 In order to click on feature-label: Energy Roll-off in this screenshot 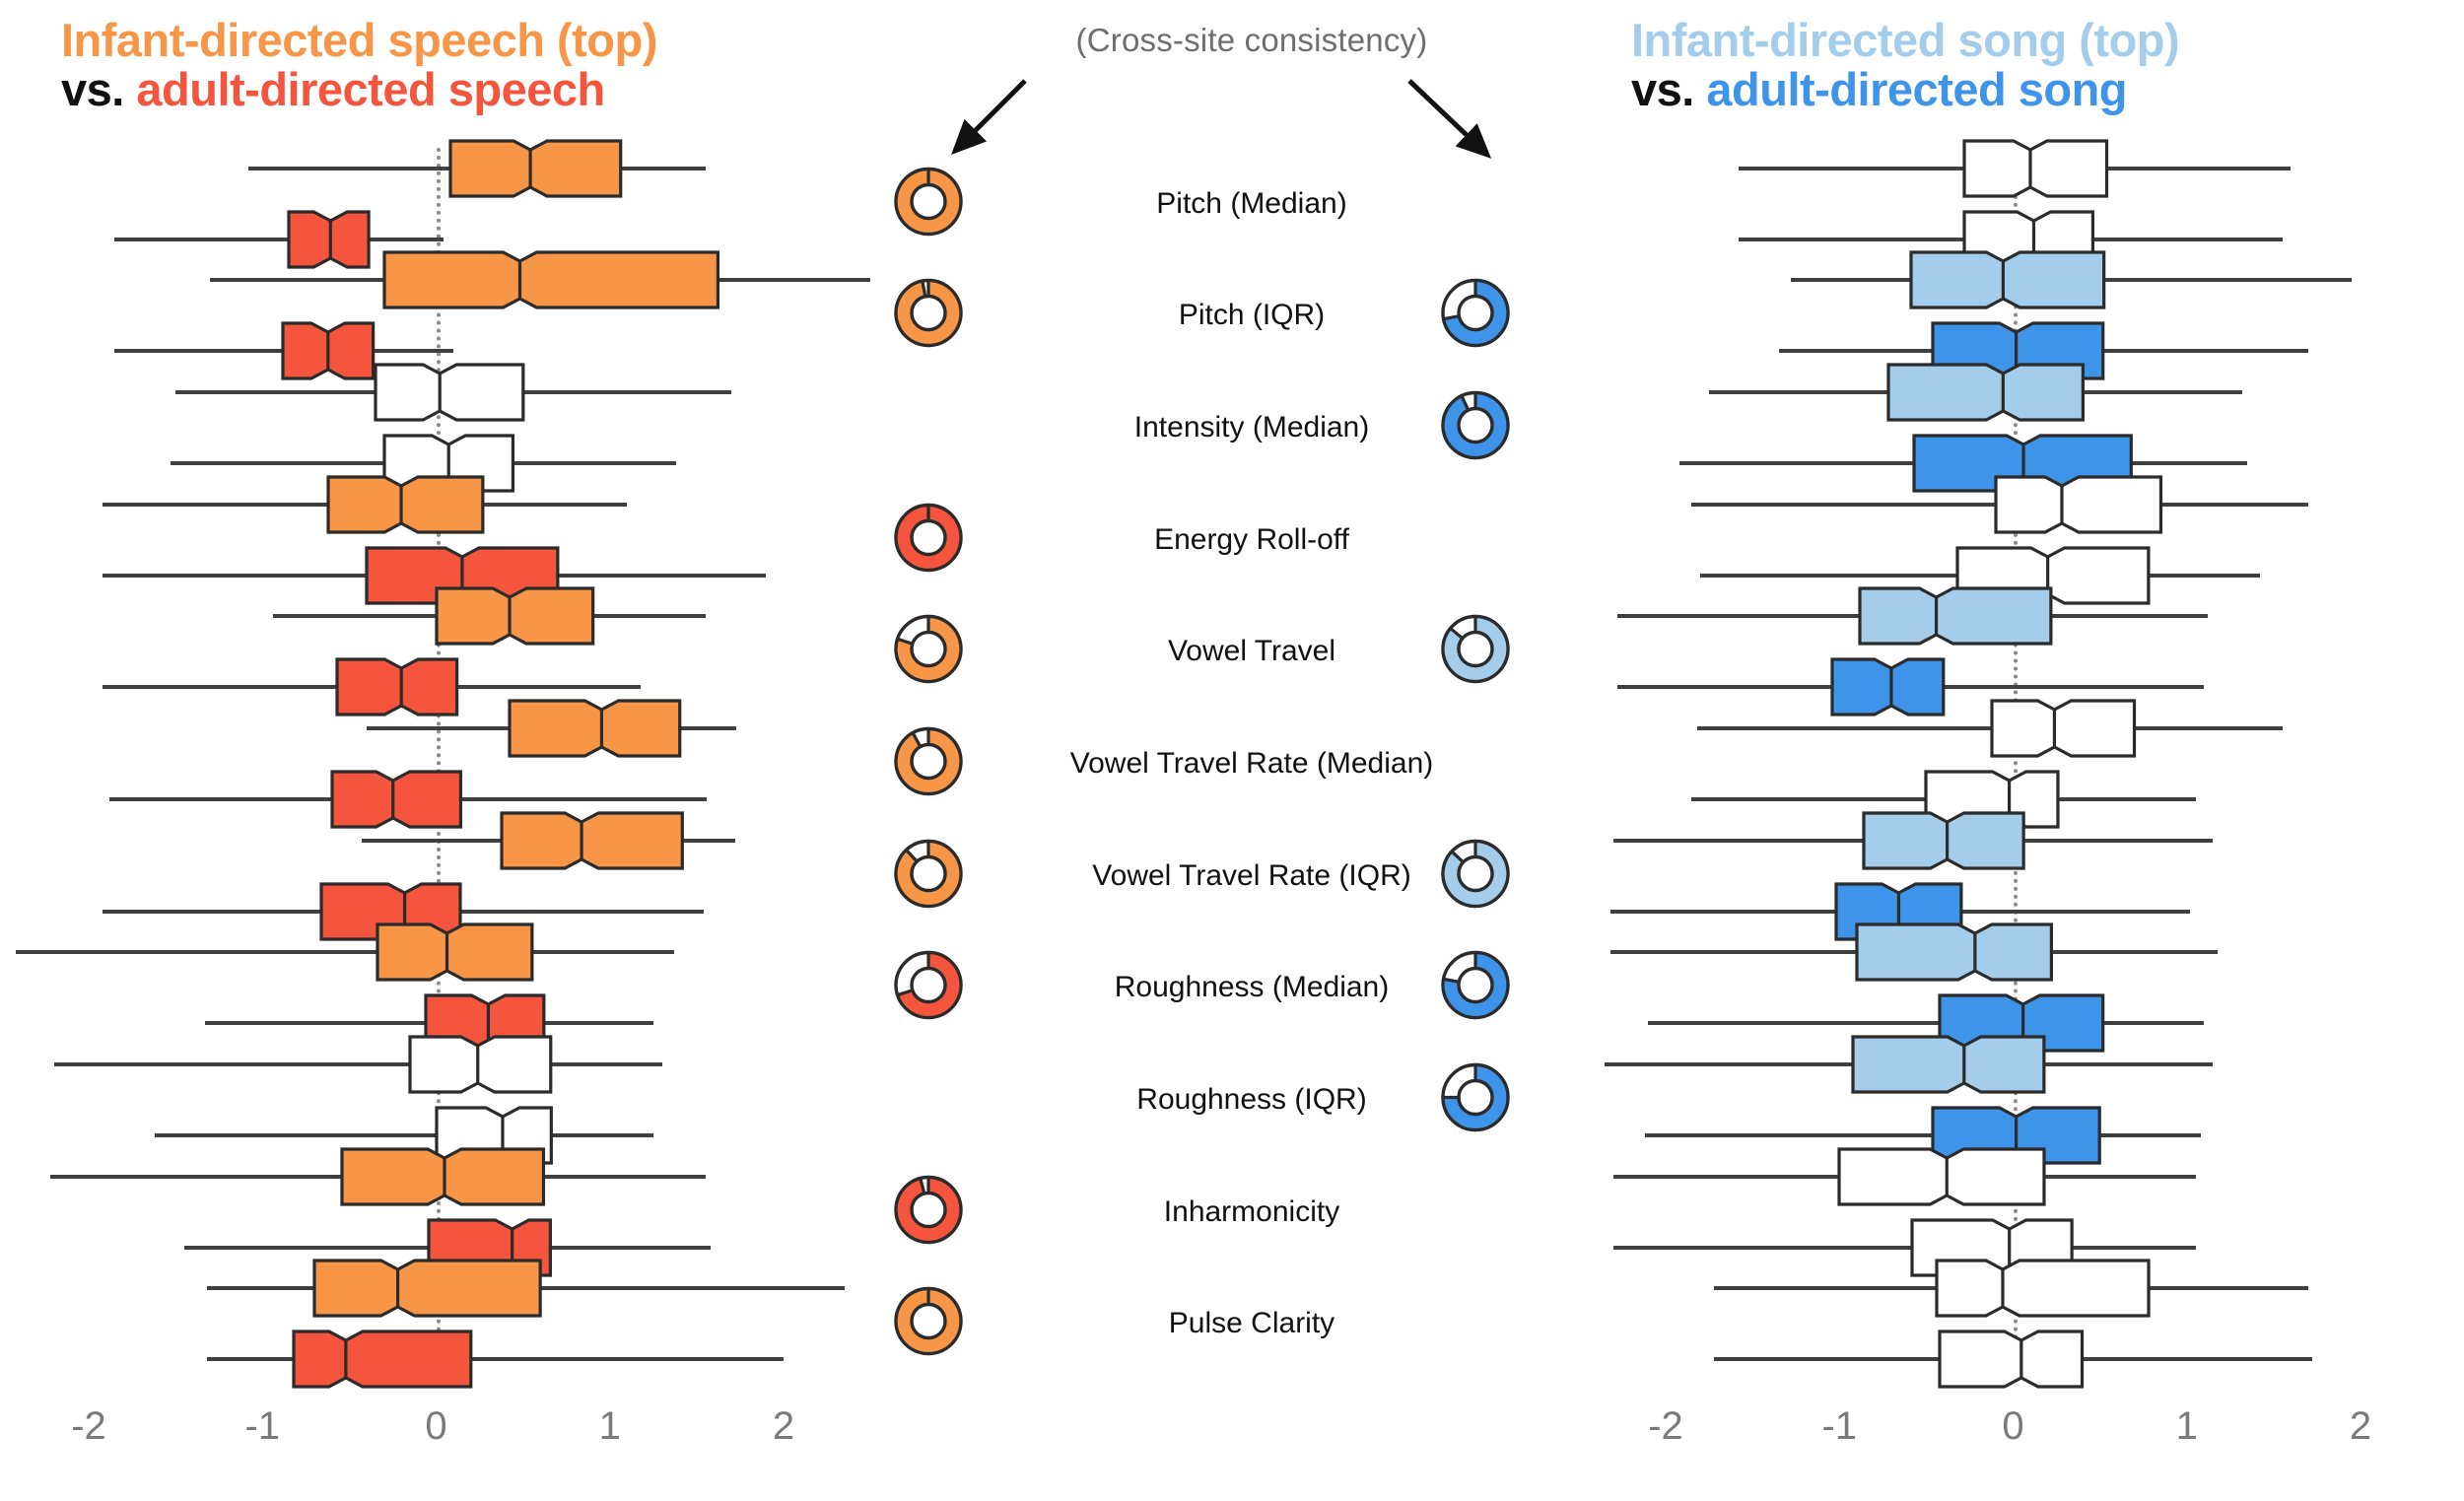, I will do `click(1251, 539)`.